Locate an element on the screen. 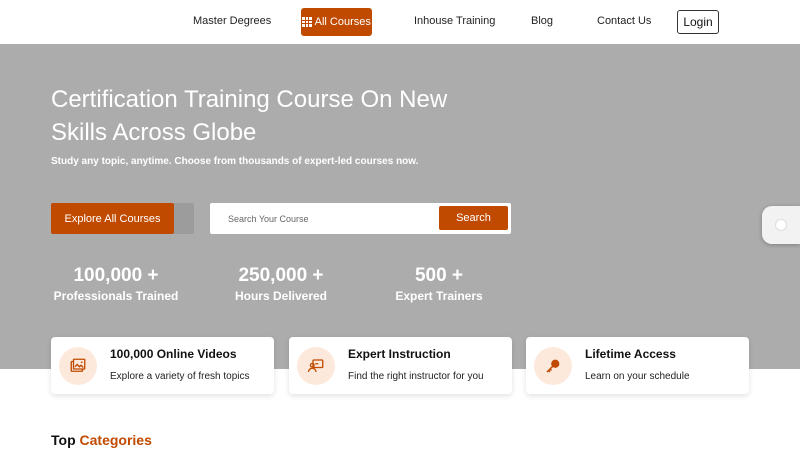  feature-desc: Find the right instructor for you is located at coordinates (416, 376).